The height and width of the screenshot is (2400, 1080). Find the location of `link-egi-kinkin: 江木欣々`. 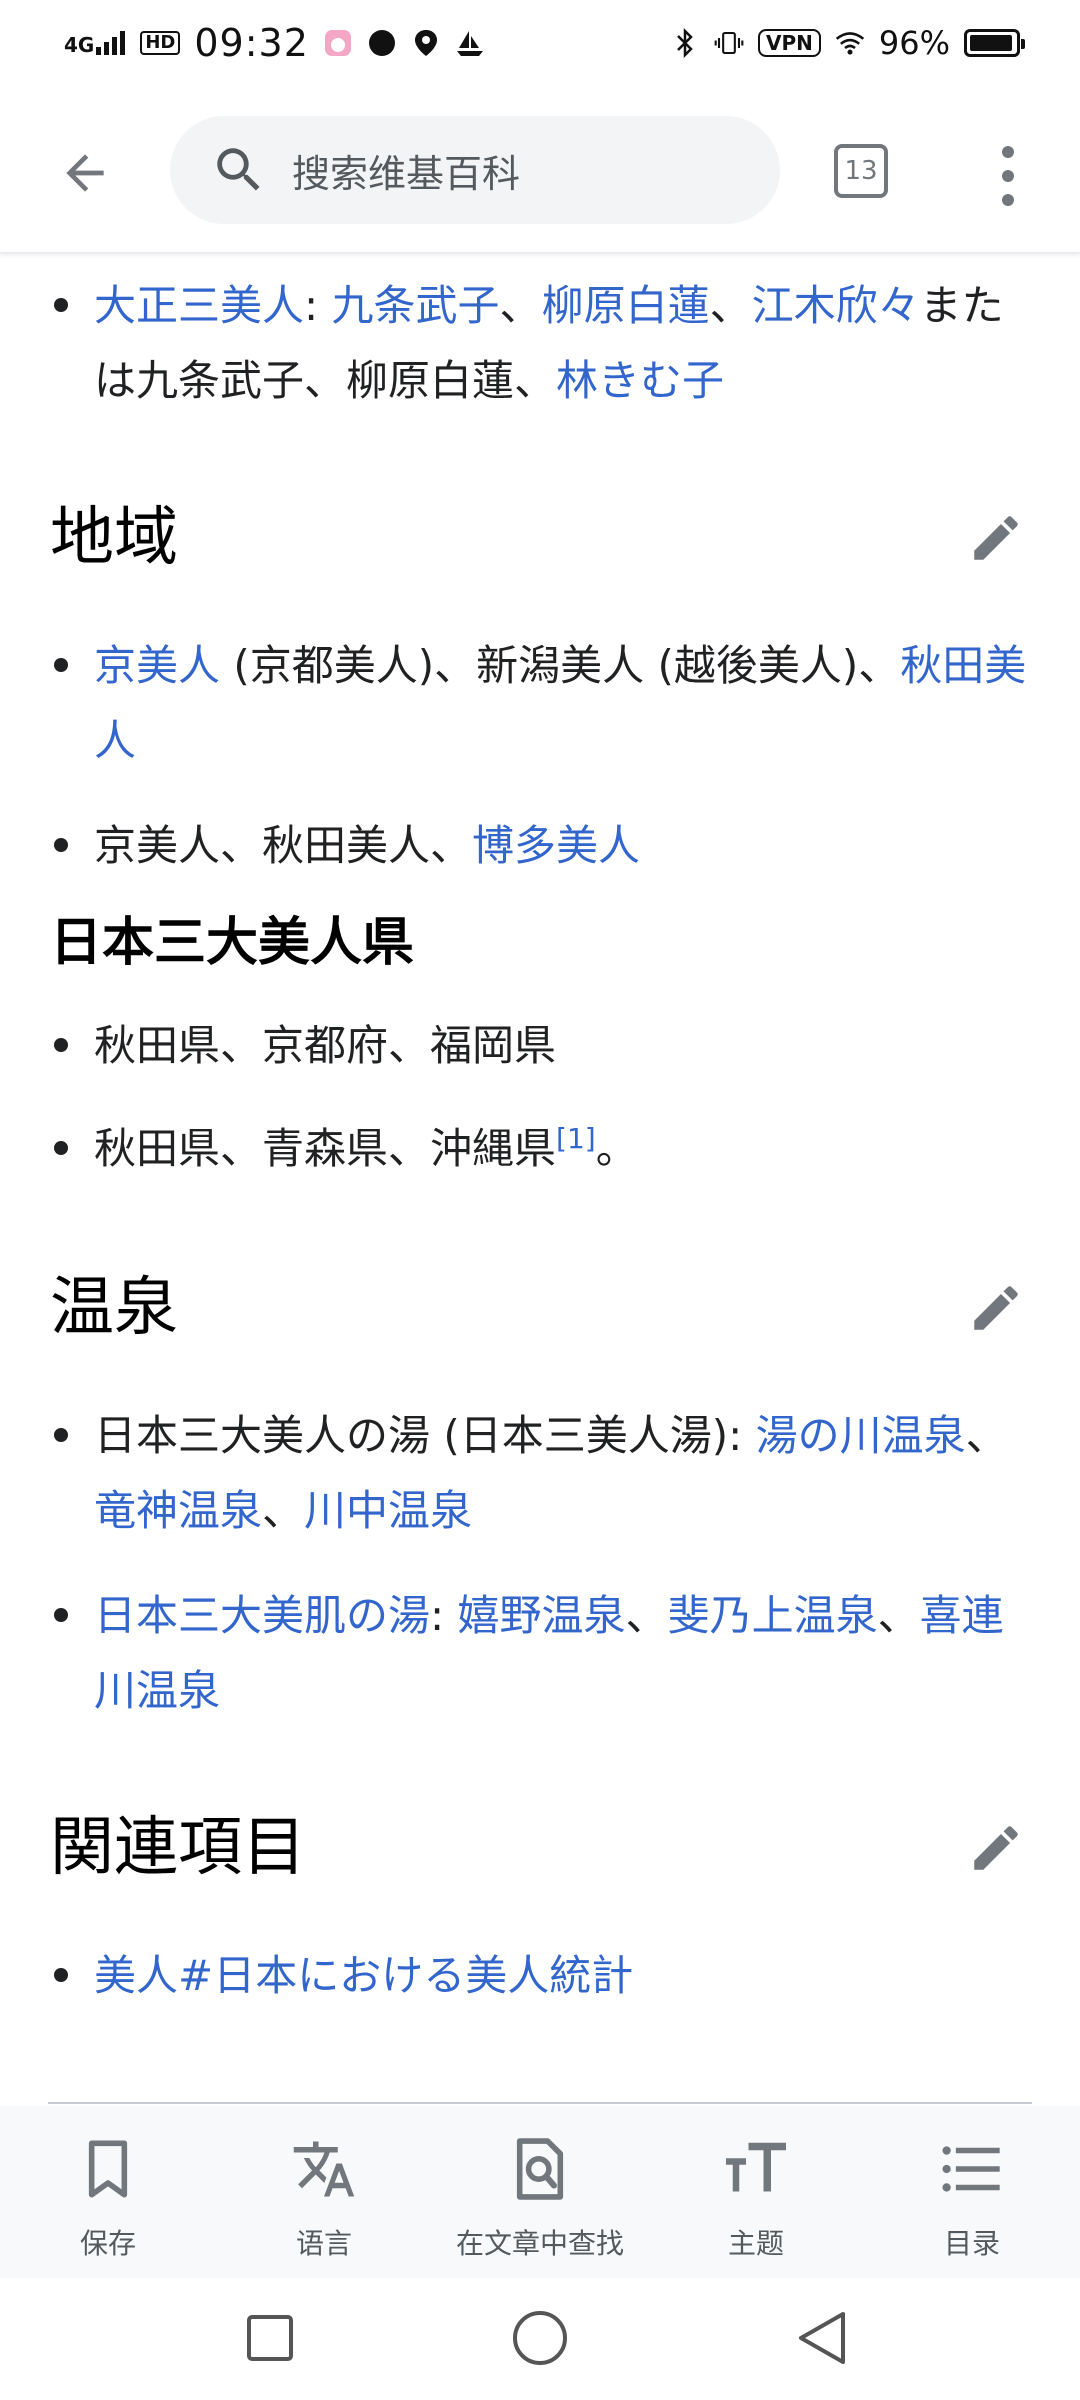

link-egi-kinkin: 江木欣々 is located at coordinates (836, 305).